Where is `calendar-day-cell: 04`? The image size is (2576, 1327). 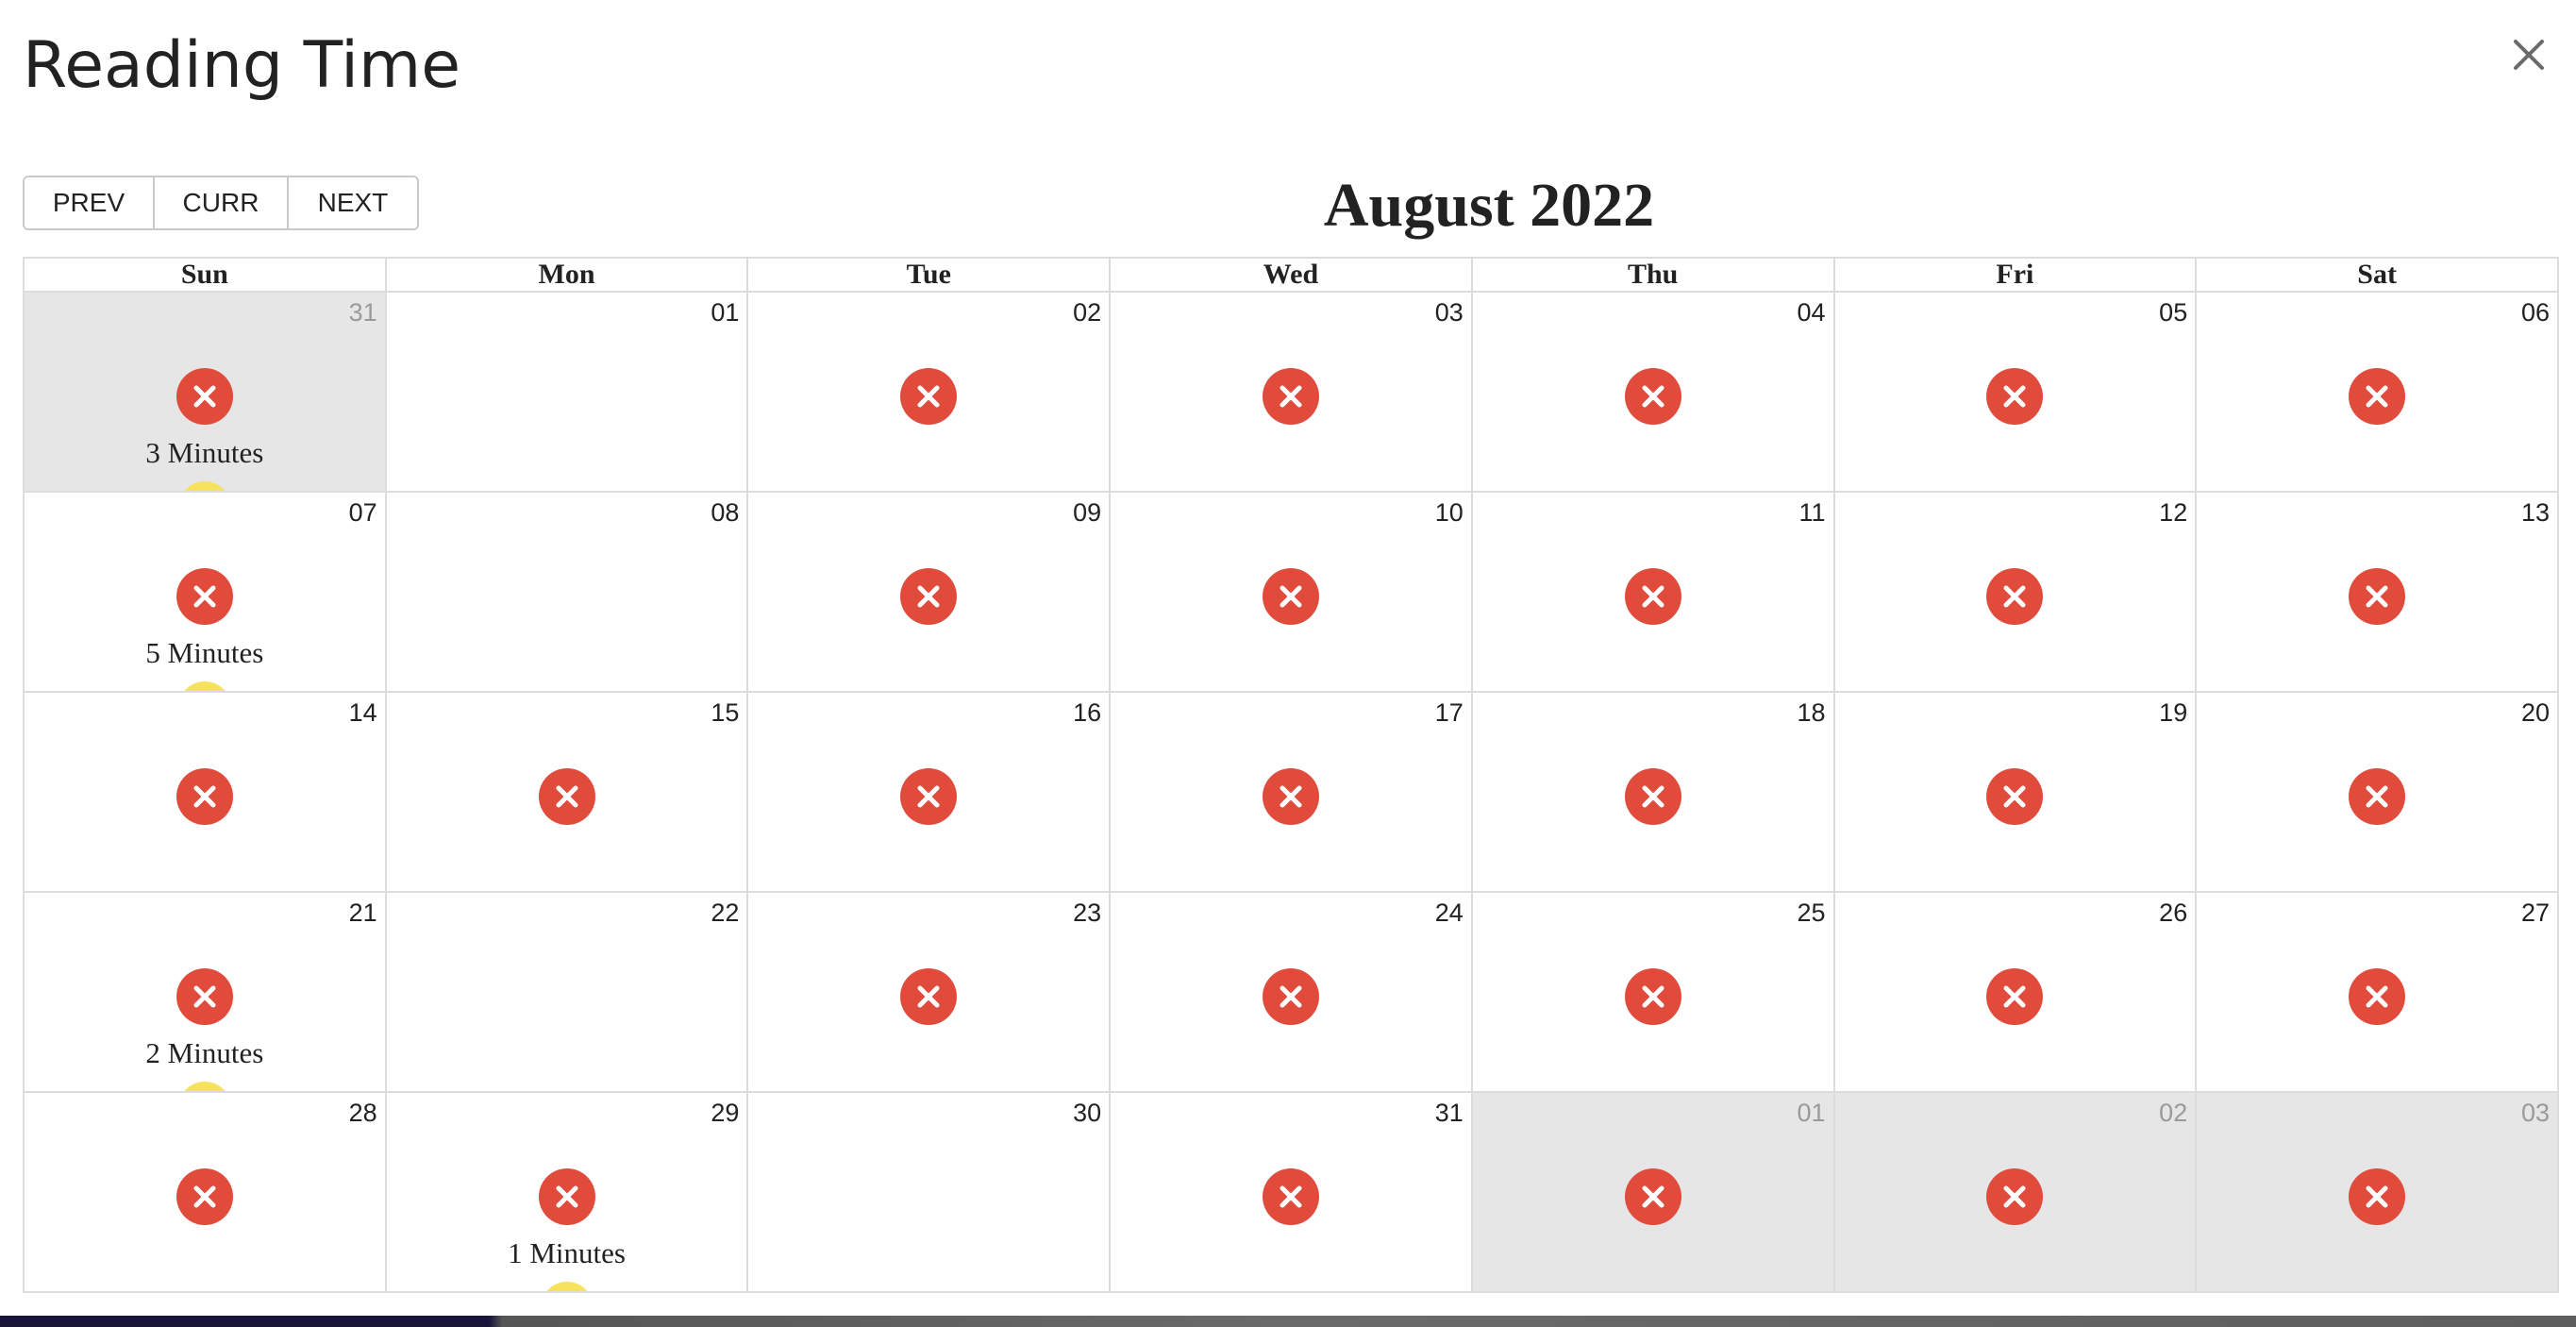
calendar-day-cell: 04 is located at coordinates (1652, 392).